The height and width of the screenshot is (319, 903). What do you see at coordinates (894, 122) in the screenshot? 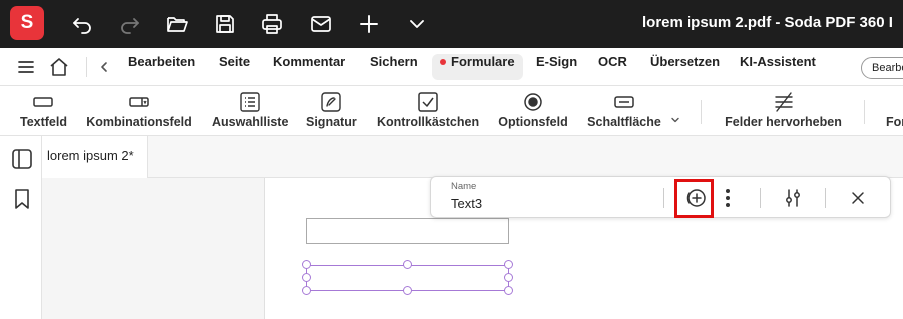
I see `ribbon-partial-label: For` at bounding box center [894, 122].